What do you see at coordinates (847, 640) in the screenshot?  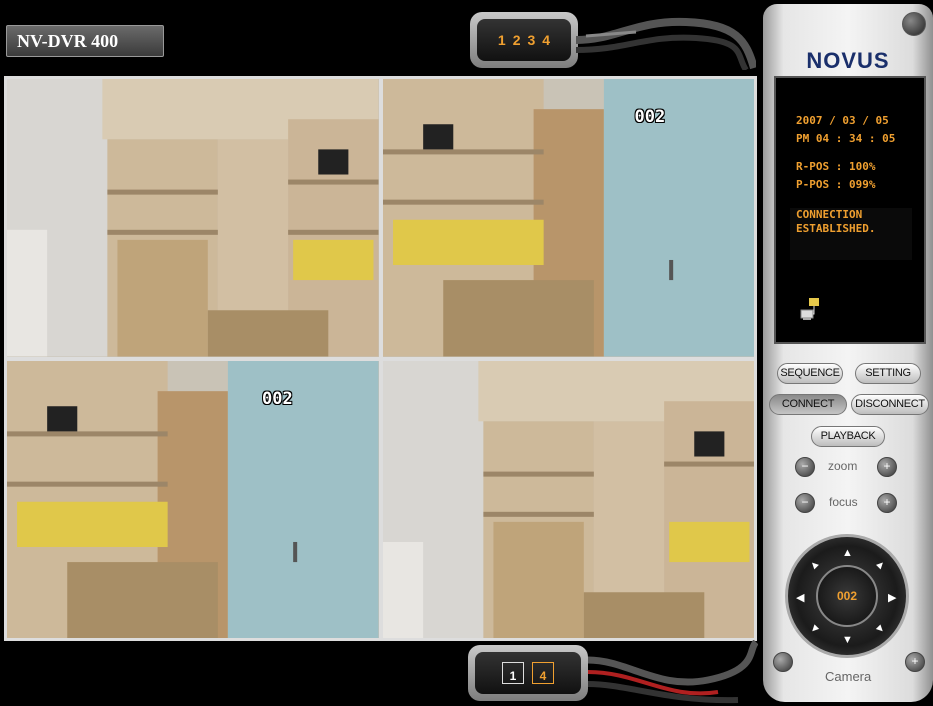 I see `arrow-down-icon: ▼` at bounding box center [847, 640].